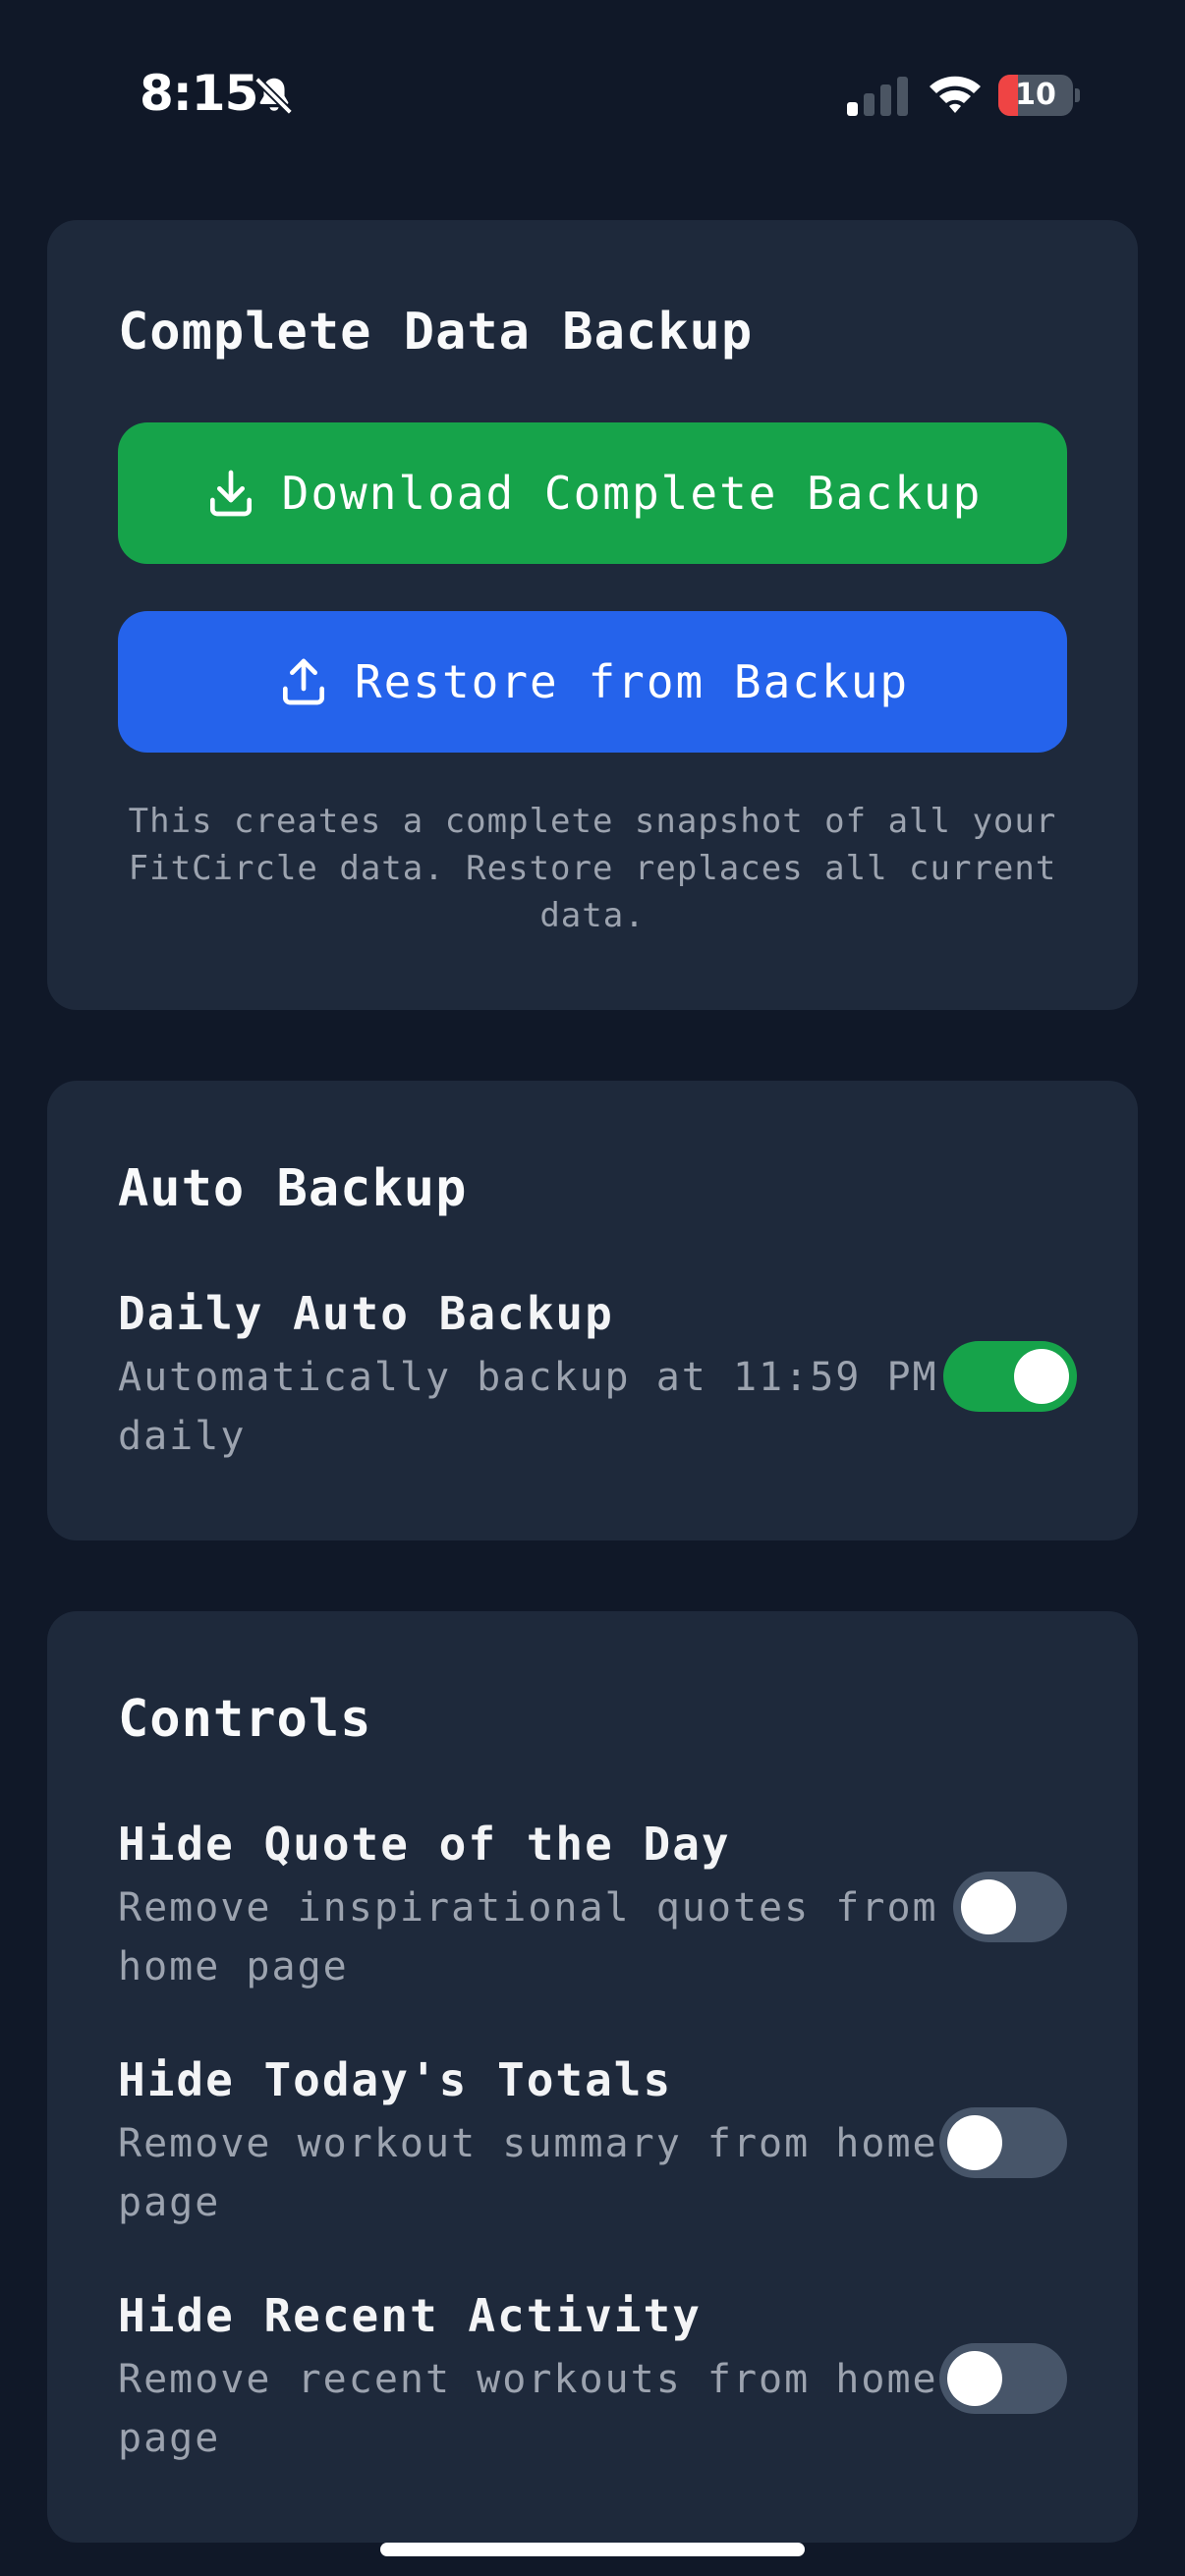 The height and width of the screenshot is (2576, 1185). Describe the element at coordinates (878, 96) in the screenshot. I see `cellular-signal-icon` at that location.